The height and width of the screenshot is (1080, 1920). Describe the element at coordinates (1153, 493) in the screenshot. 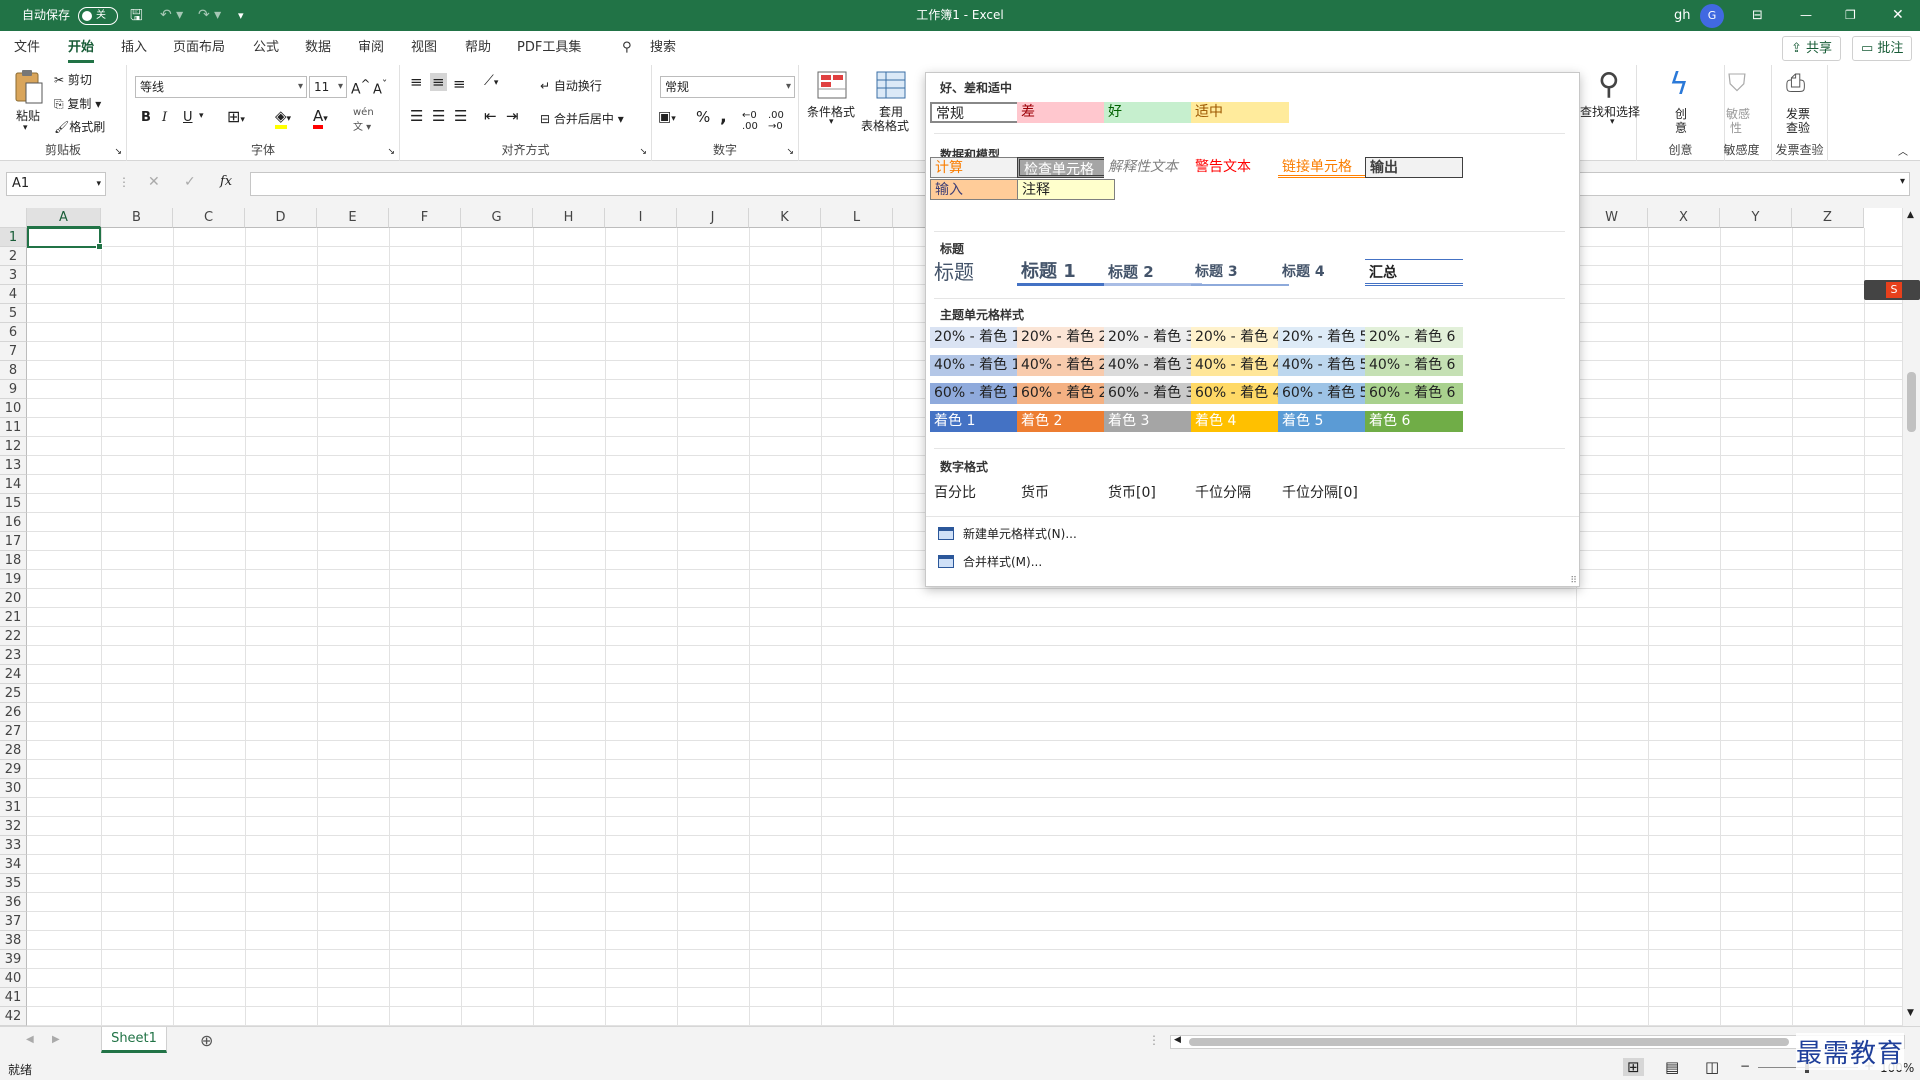

I see `number-style-2: 货币[0]` at that location.